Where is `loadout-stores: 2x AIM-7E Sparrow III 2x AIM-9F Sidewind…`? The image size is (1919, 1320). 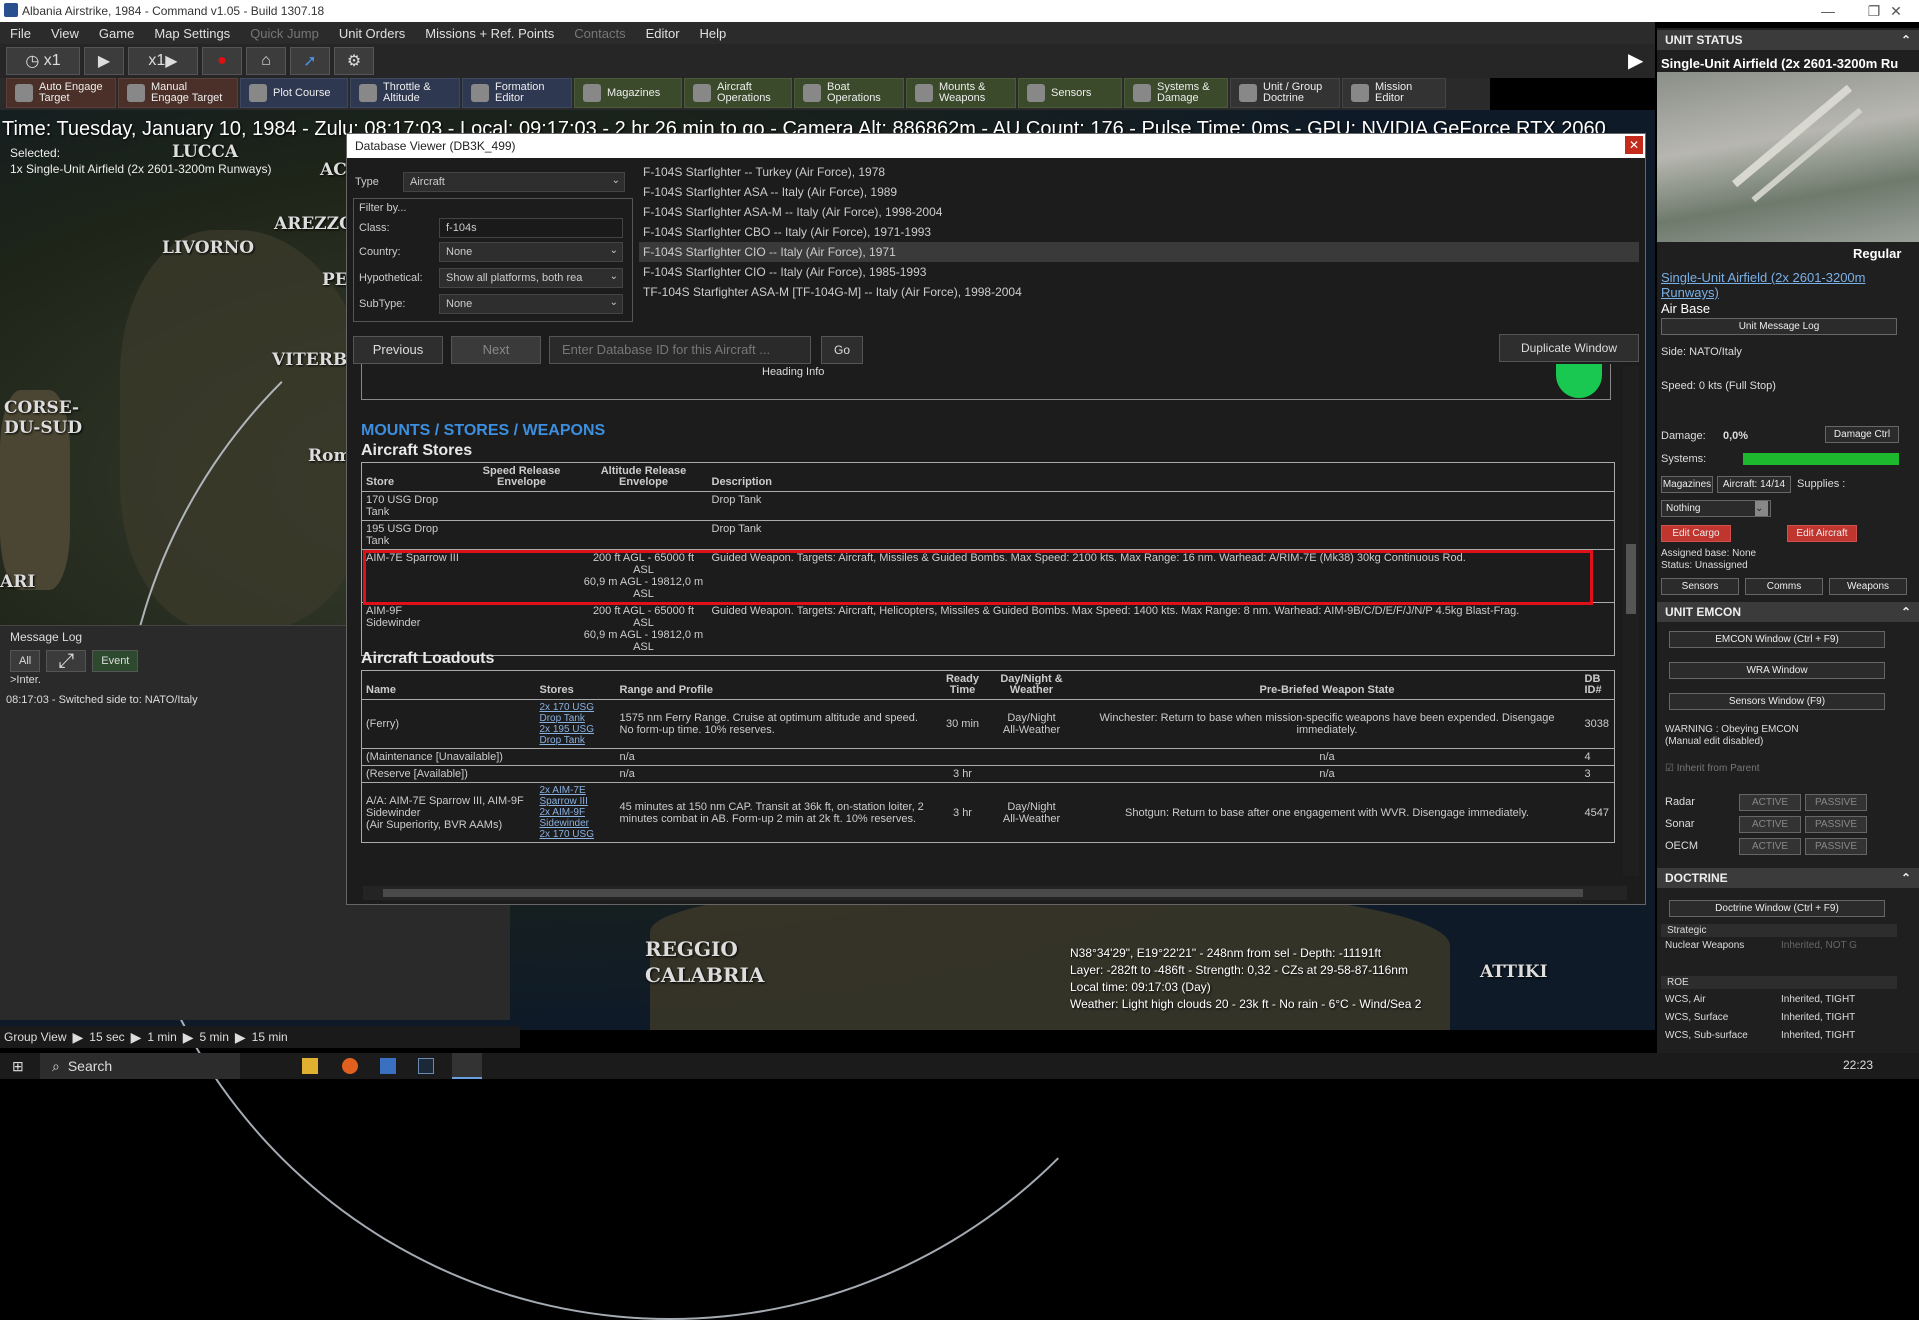 loadout-stores: 2x AIM-7E Sparrow III 2x AIM-9F Sidewind… is located at coordinates (575, 812).